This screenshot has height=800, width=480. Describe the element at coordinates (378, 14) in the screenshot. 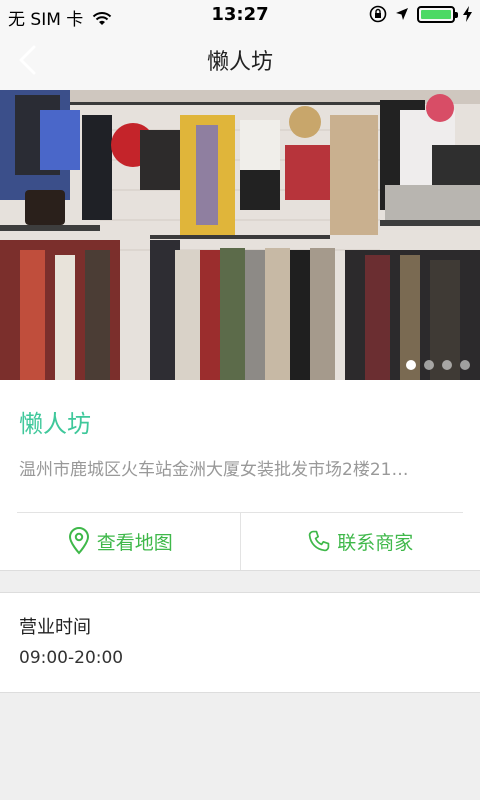

I see `rotation-lock-icon` at that location.